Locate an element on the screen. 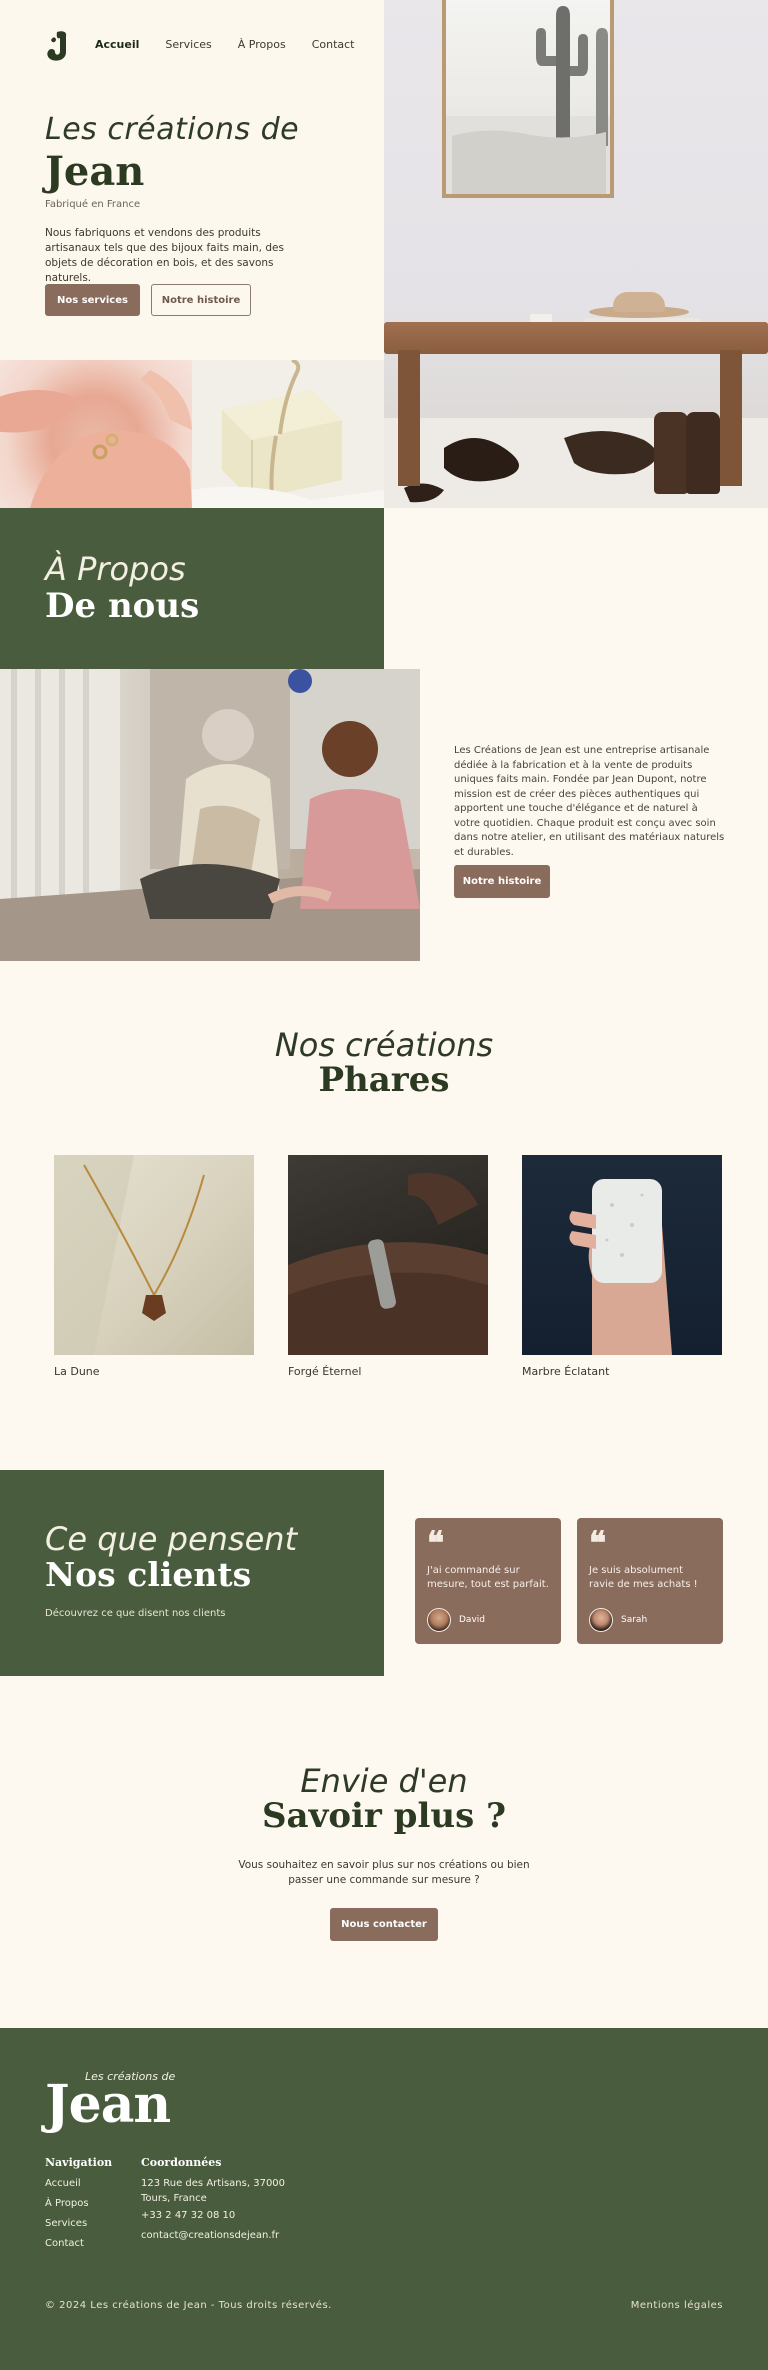 This screenshot has height=2370, width=768. workshop-photo is located at coordinates (210, 815).